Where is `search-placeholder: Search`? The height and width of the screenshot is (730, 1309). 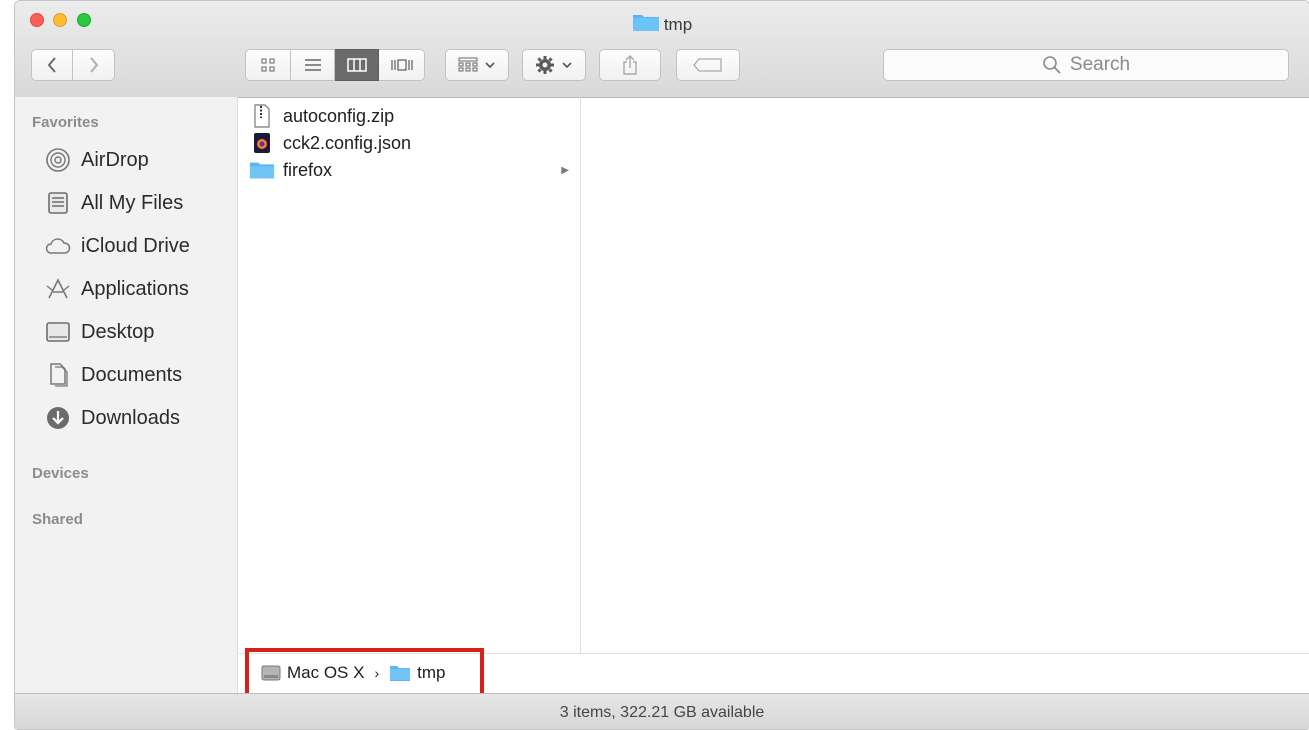 search-placeholder: Search is located at coordinates (1100, 64).